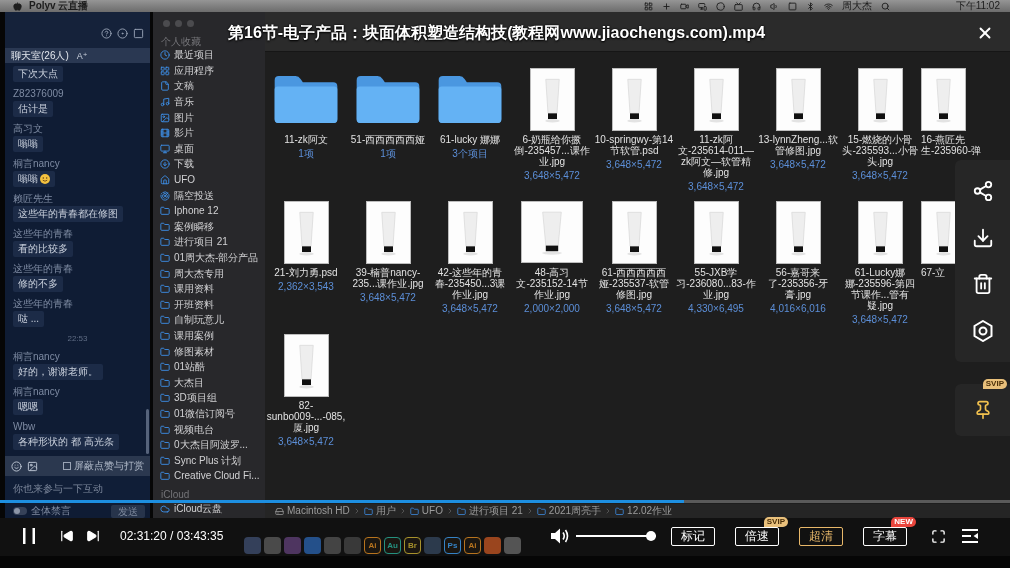 Image resolution: width=1010 pixels, height=568 pixels. Describe the element at coordinates (20, 511) in the screenshot. I see `toggle-switch` at that location.